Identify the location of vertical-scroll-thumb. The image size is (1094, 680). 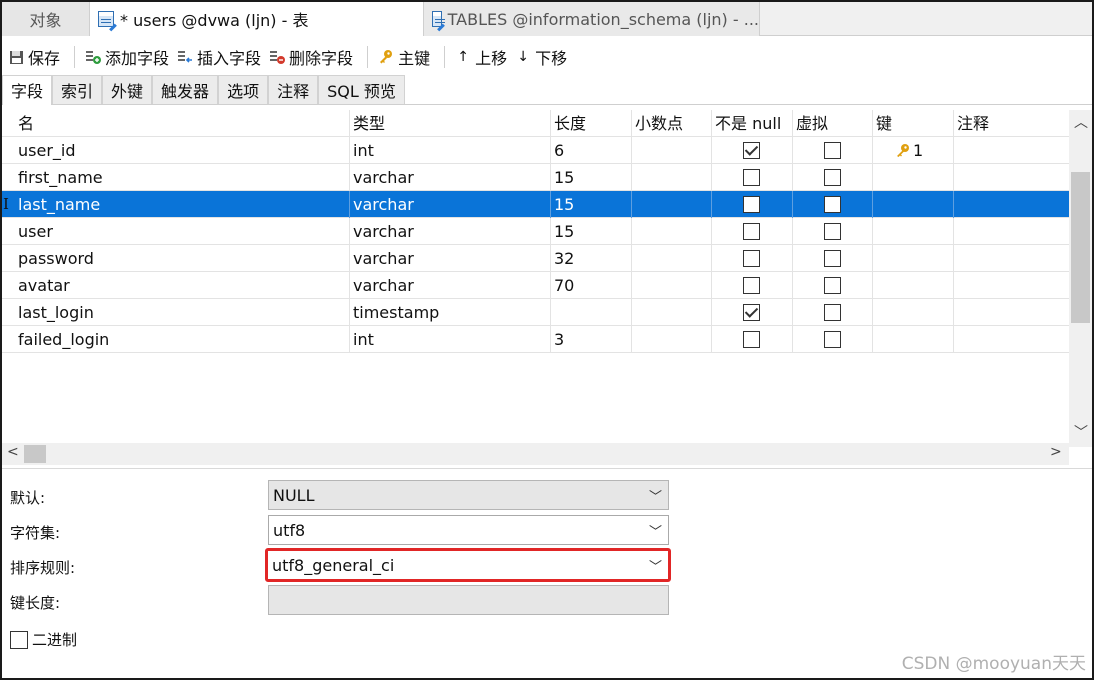
(1080, 247).